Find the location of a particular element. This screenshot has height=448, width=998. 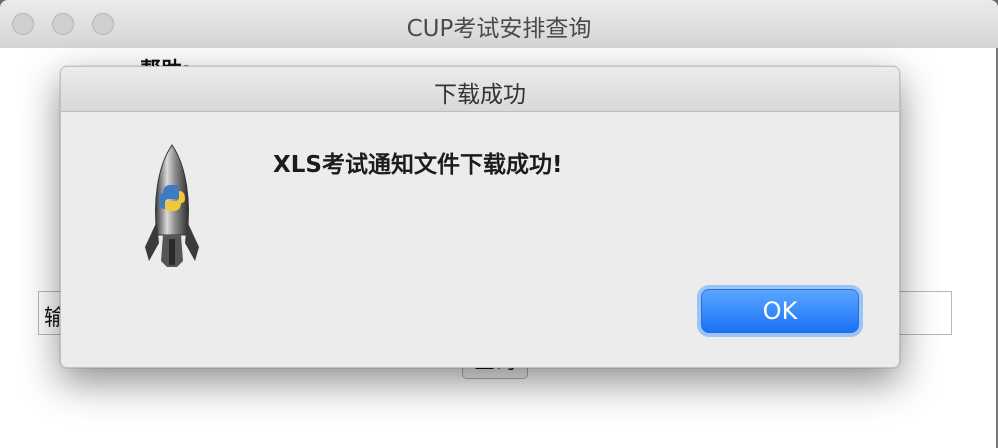

dialog-titlebar: 下载成功 is located at coordinates (480, 89).